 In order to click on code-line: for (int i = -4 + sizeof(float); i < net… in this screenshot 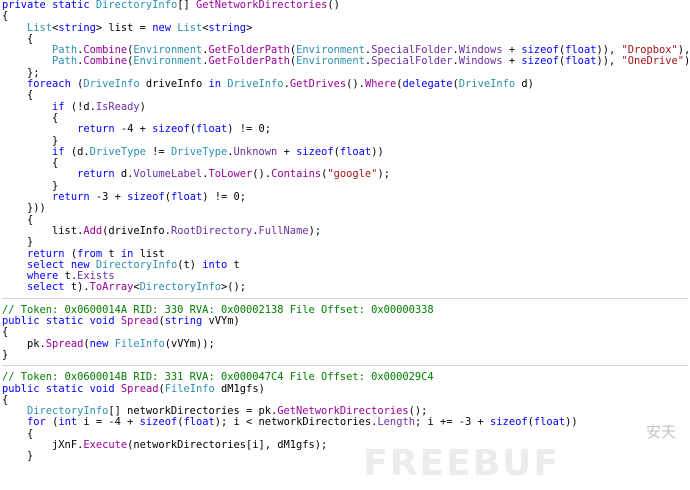, I will do `click(302, 422)`.